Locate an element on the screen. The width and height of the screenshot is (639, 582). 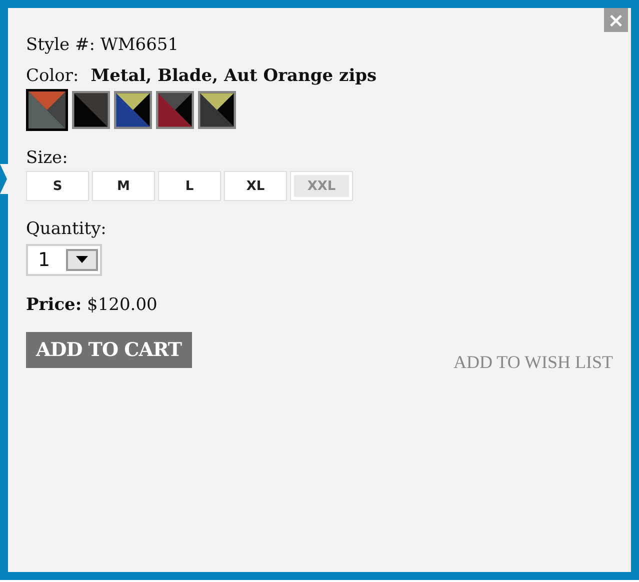
style-number: WM6651 is located at coordinates (139, 45).